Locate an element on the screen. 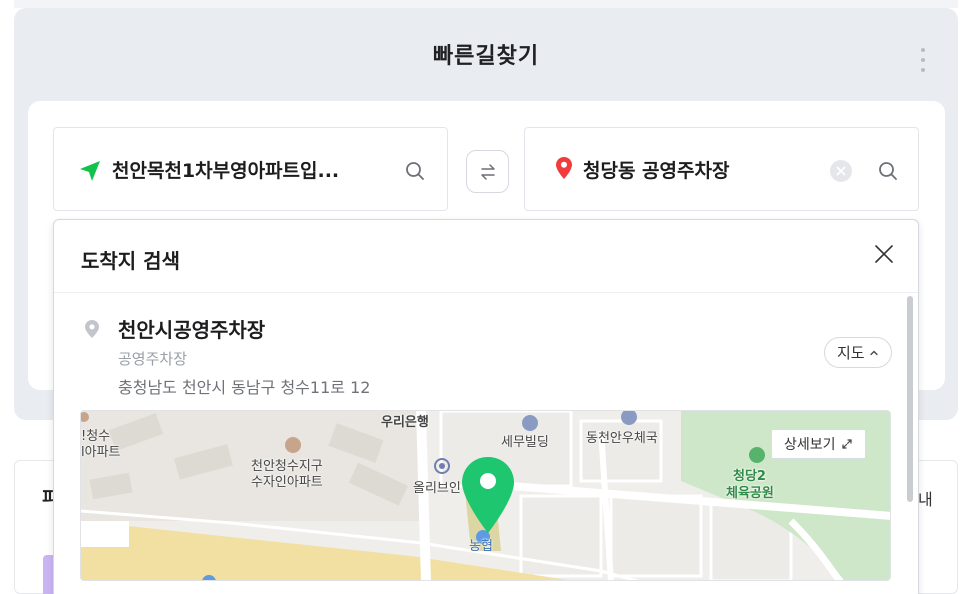 This screenshot has width=966, height=594. map-label: 올리브인 is located at coordinates (437, 488).